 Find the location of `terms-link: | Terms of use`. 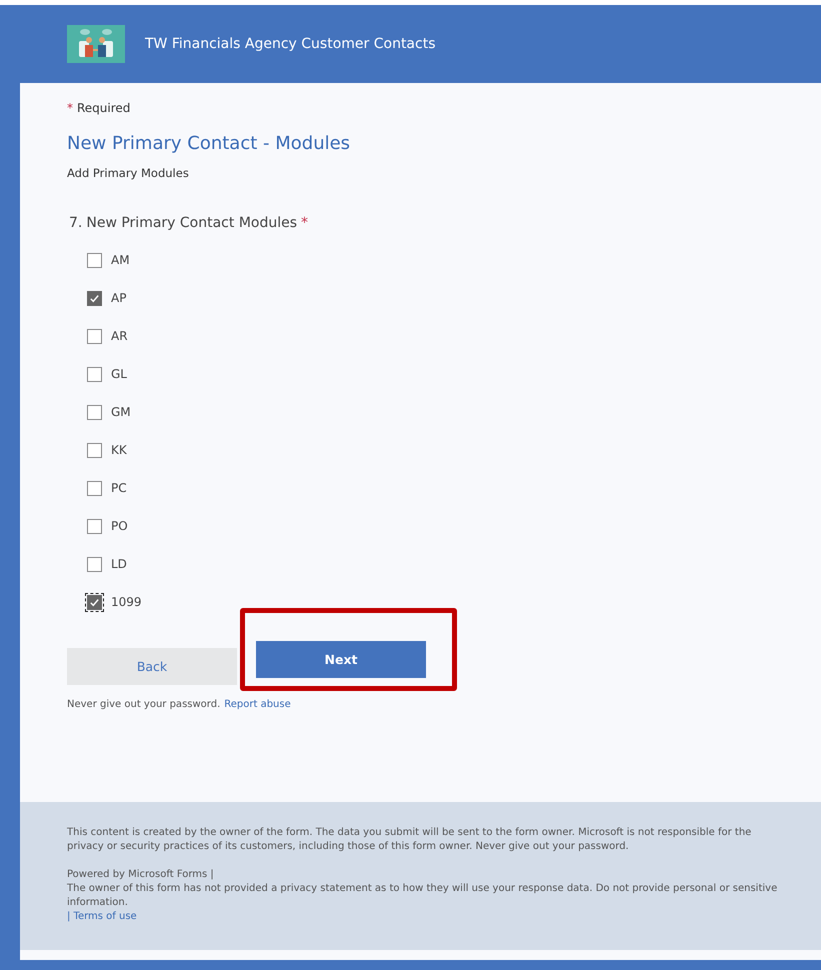

terms-link: | Terms of use is located at coordinates (102, 916).